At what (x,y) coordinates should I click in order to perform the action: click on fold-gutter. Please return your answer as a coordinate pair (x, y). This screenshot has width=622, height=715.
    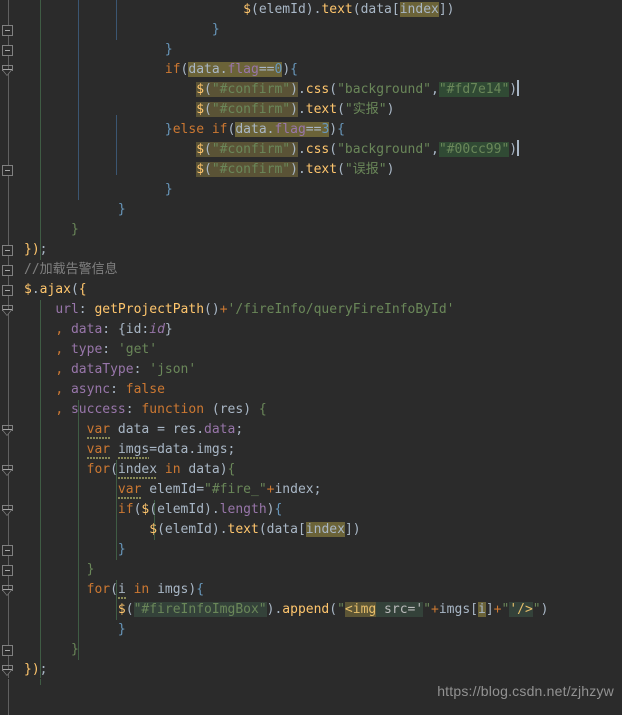
    Looking at the image, I should click on (9, 357).